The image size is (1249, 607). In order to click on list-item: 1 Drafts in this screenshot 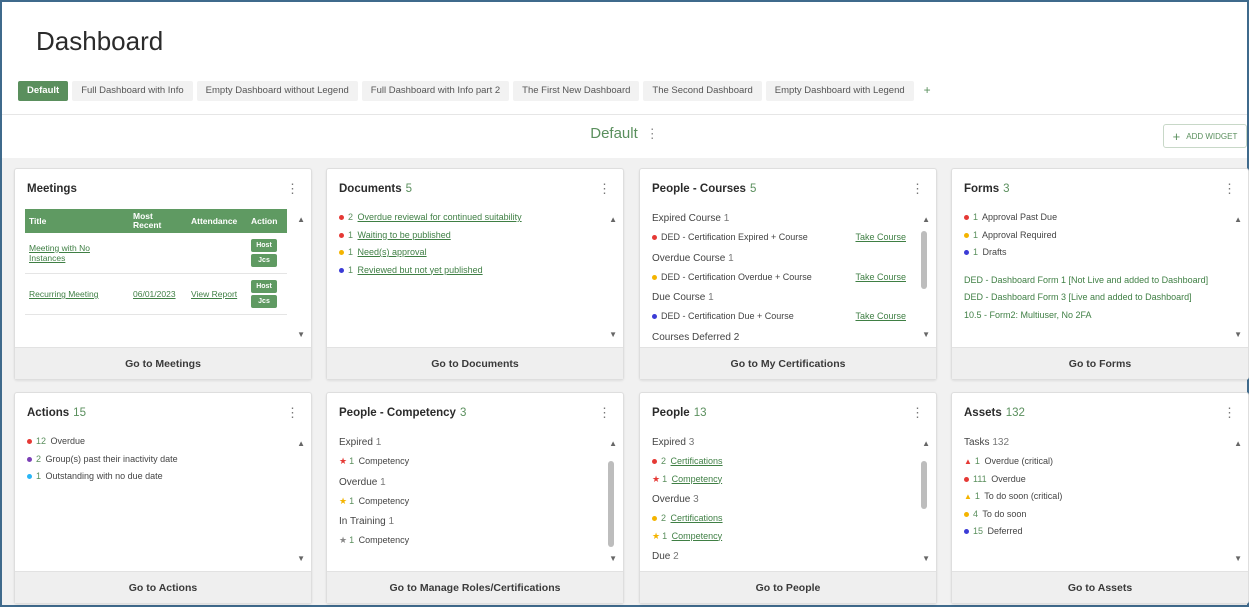, I will do `click(1091, 253)`.